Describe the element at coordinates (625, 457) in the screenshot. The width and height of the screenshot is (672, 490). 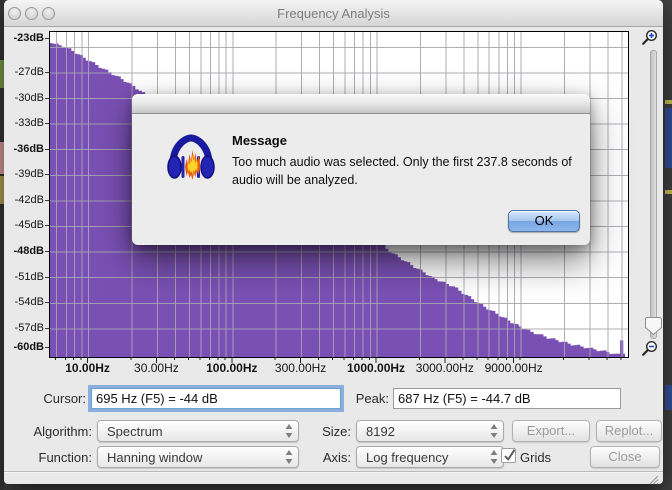
I see `close-button-dialog-footer: Close` at that location.